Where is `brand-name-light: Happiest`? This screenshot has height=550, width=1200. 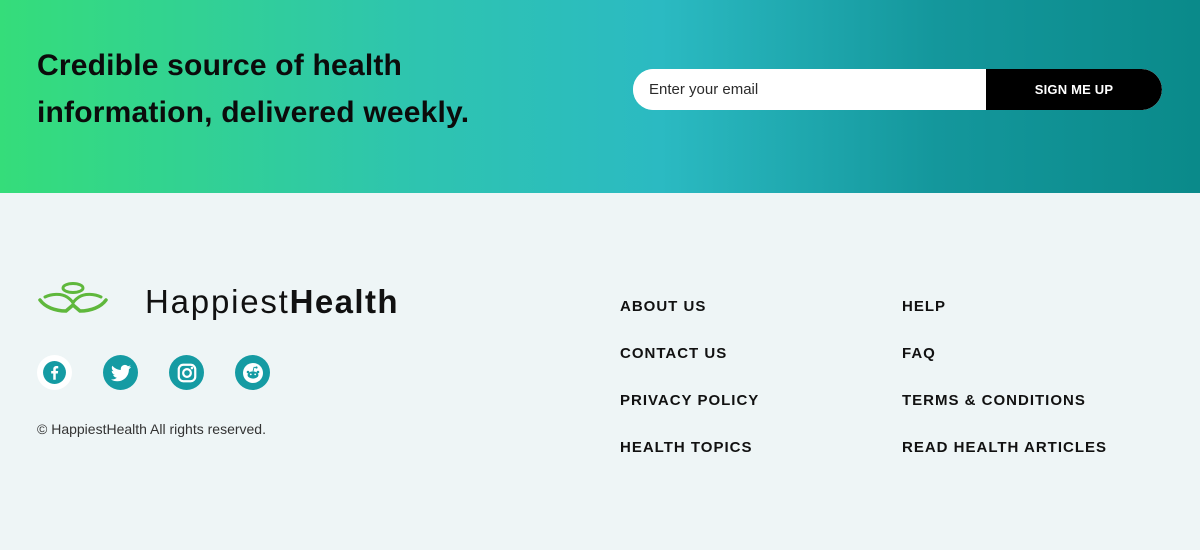
brand-name-light: Happiest is located at coordinates (217, 301).